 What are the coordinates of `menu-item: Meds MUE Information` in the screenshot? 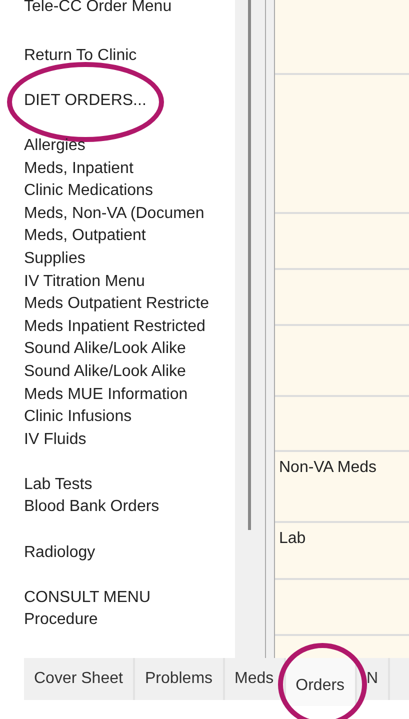 It's located at (106, 395).